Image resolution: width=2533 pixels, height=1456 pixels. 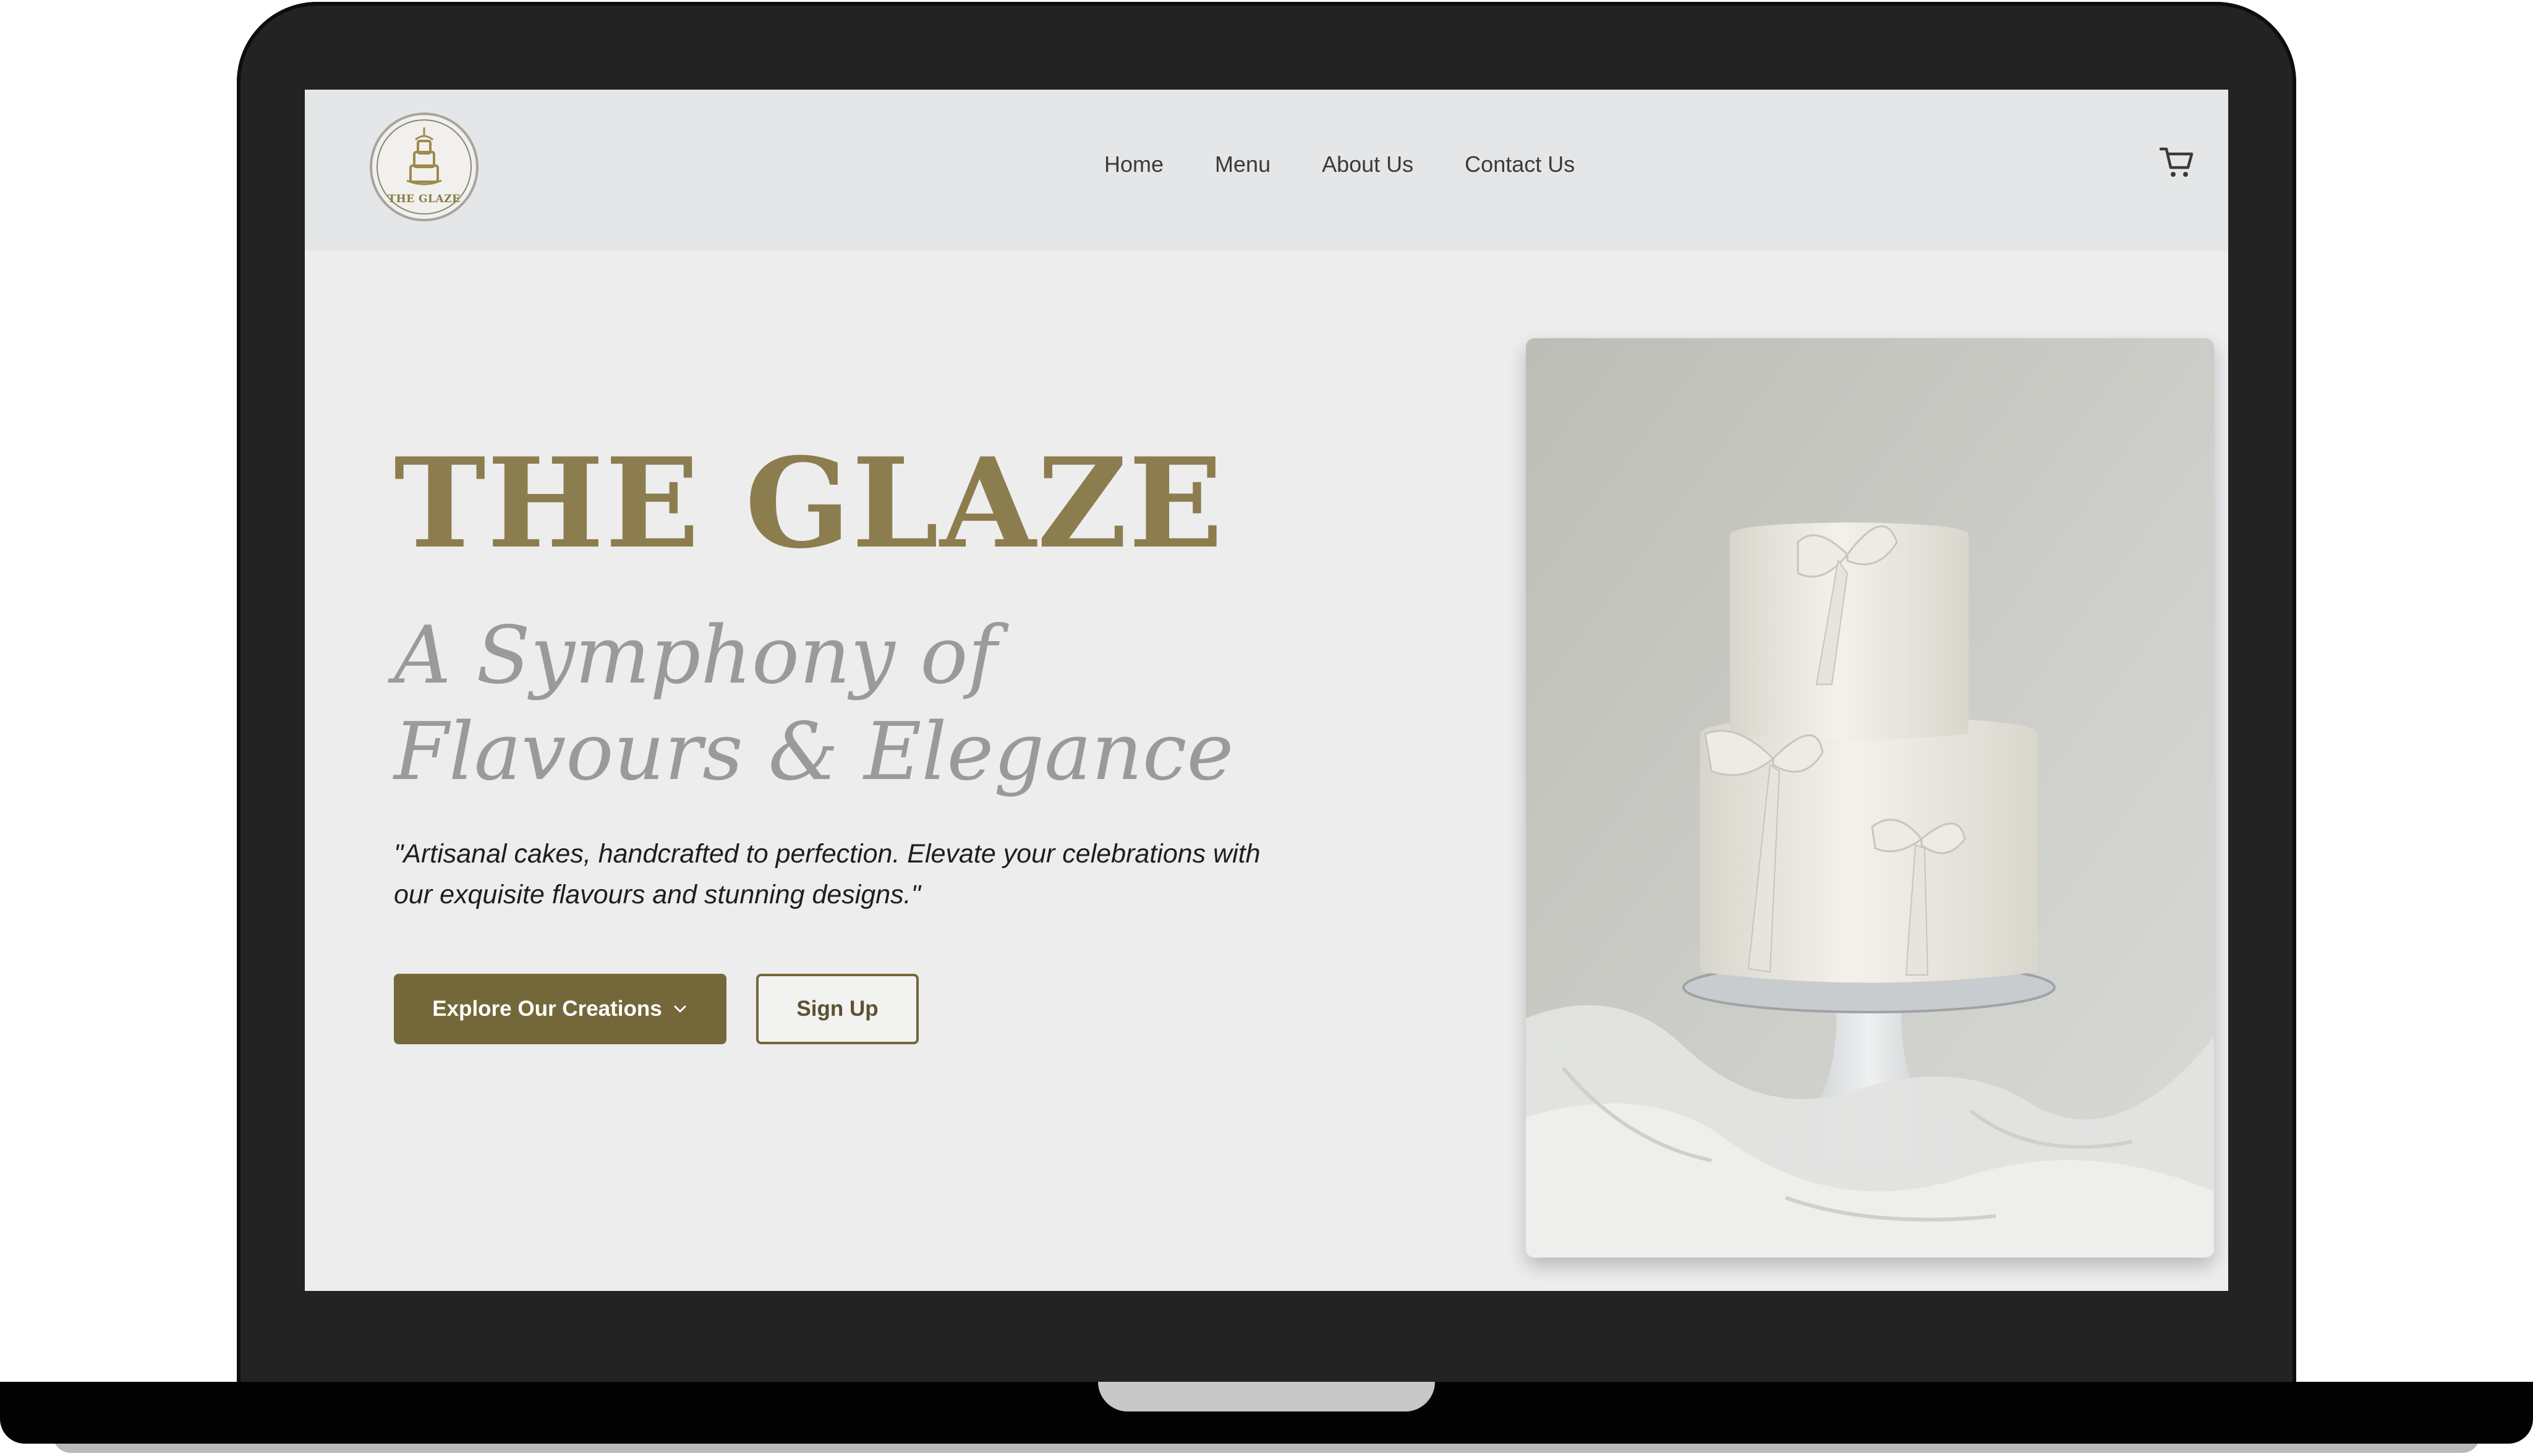 I want to click on sign-up-button: Sign Up, so click(x=837, y=1009).